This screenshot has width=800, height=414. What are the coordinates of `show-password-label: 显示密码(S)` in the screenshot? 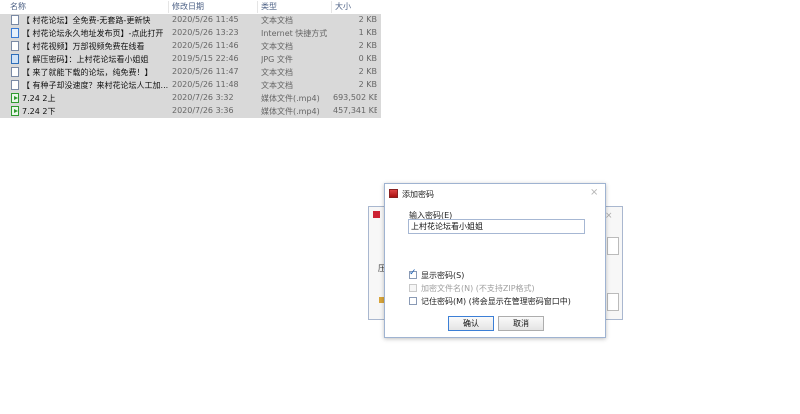 It's located at (442, 275).